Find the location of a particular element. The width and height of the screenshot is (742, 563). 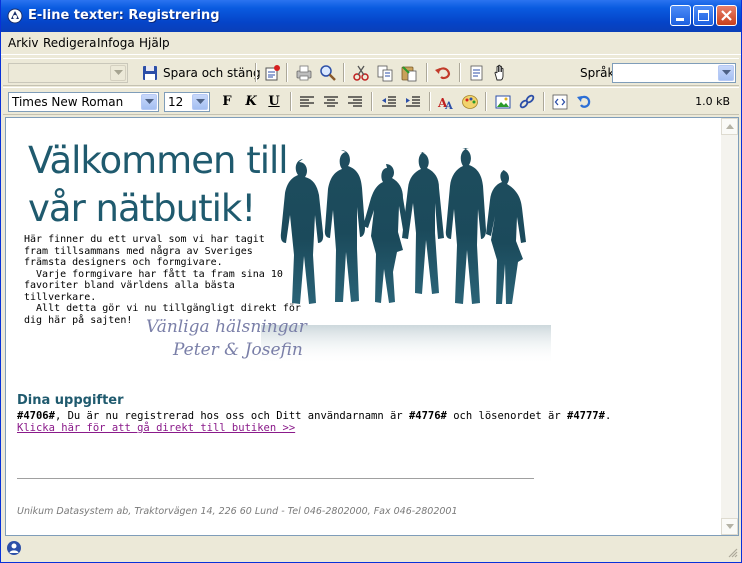

maximize-button is located at coordinates (703, 15).